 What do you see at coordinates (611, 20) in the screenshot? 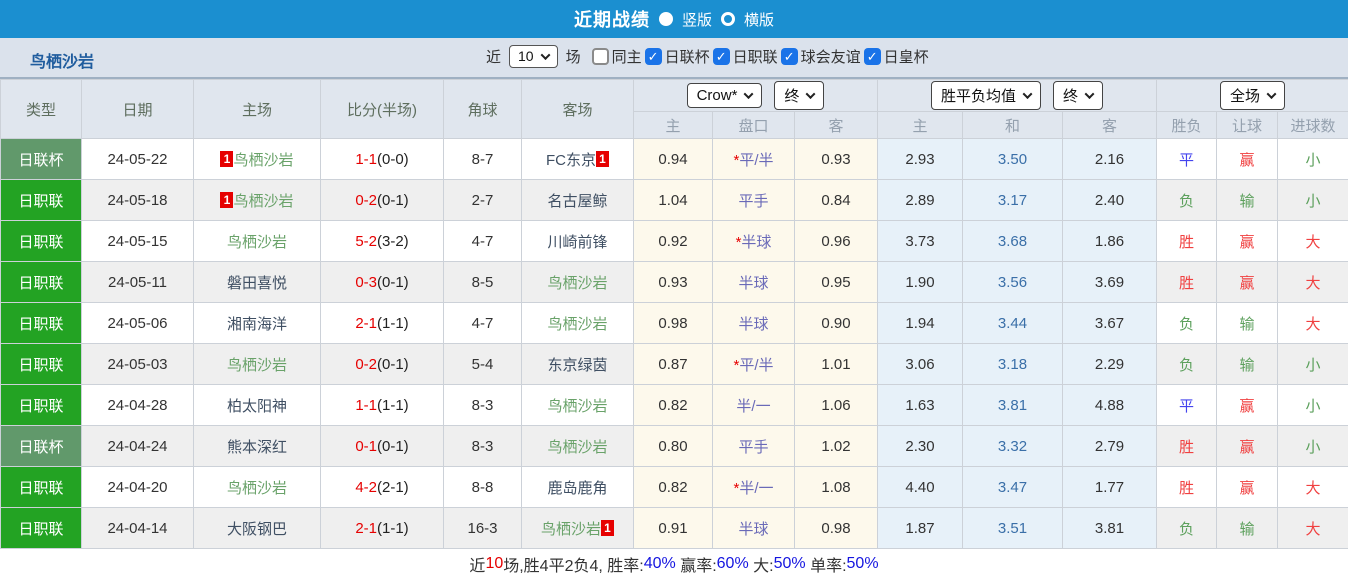
I see `page-title: 近期战绩` at bounding box center [611, 20].